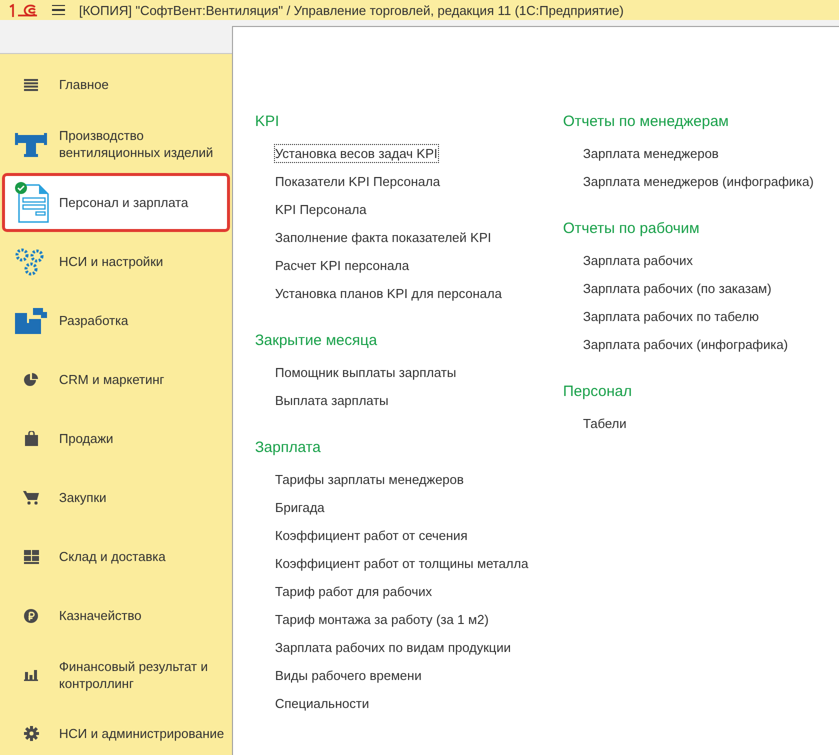  I want to click on pipe-tee-icon, so click(31, 143).